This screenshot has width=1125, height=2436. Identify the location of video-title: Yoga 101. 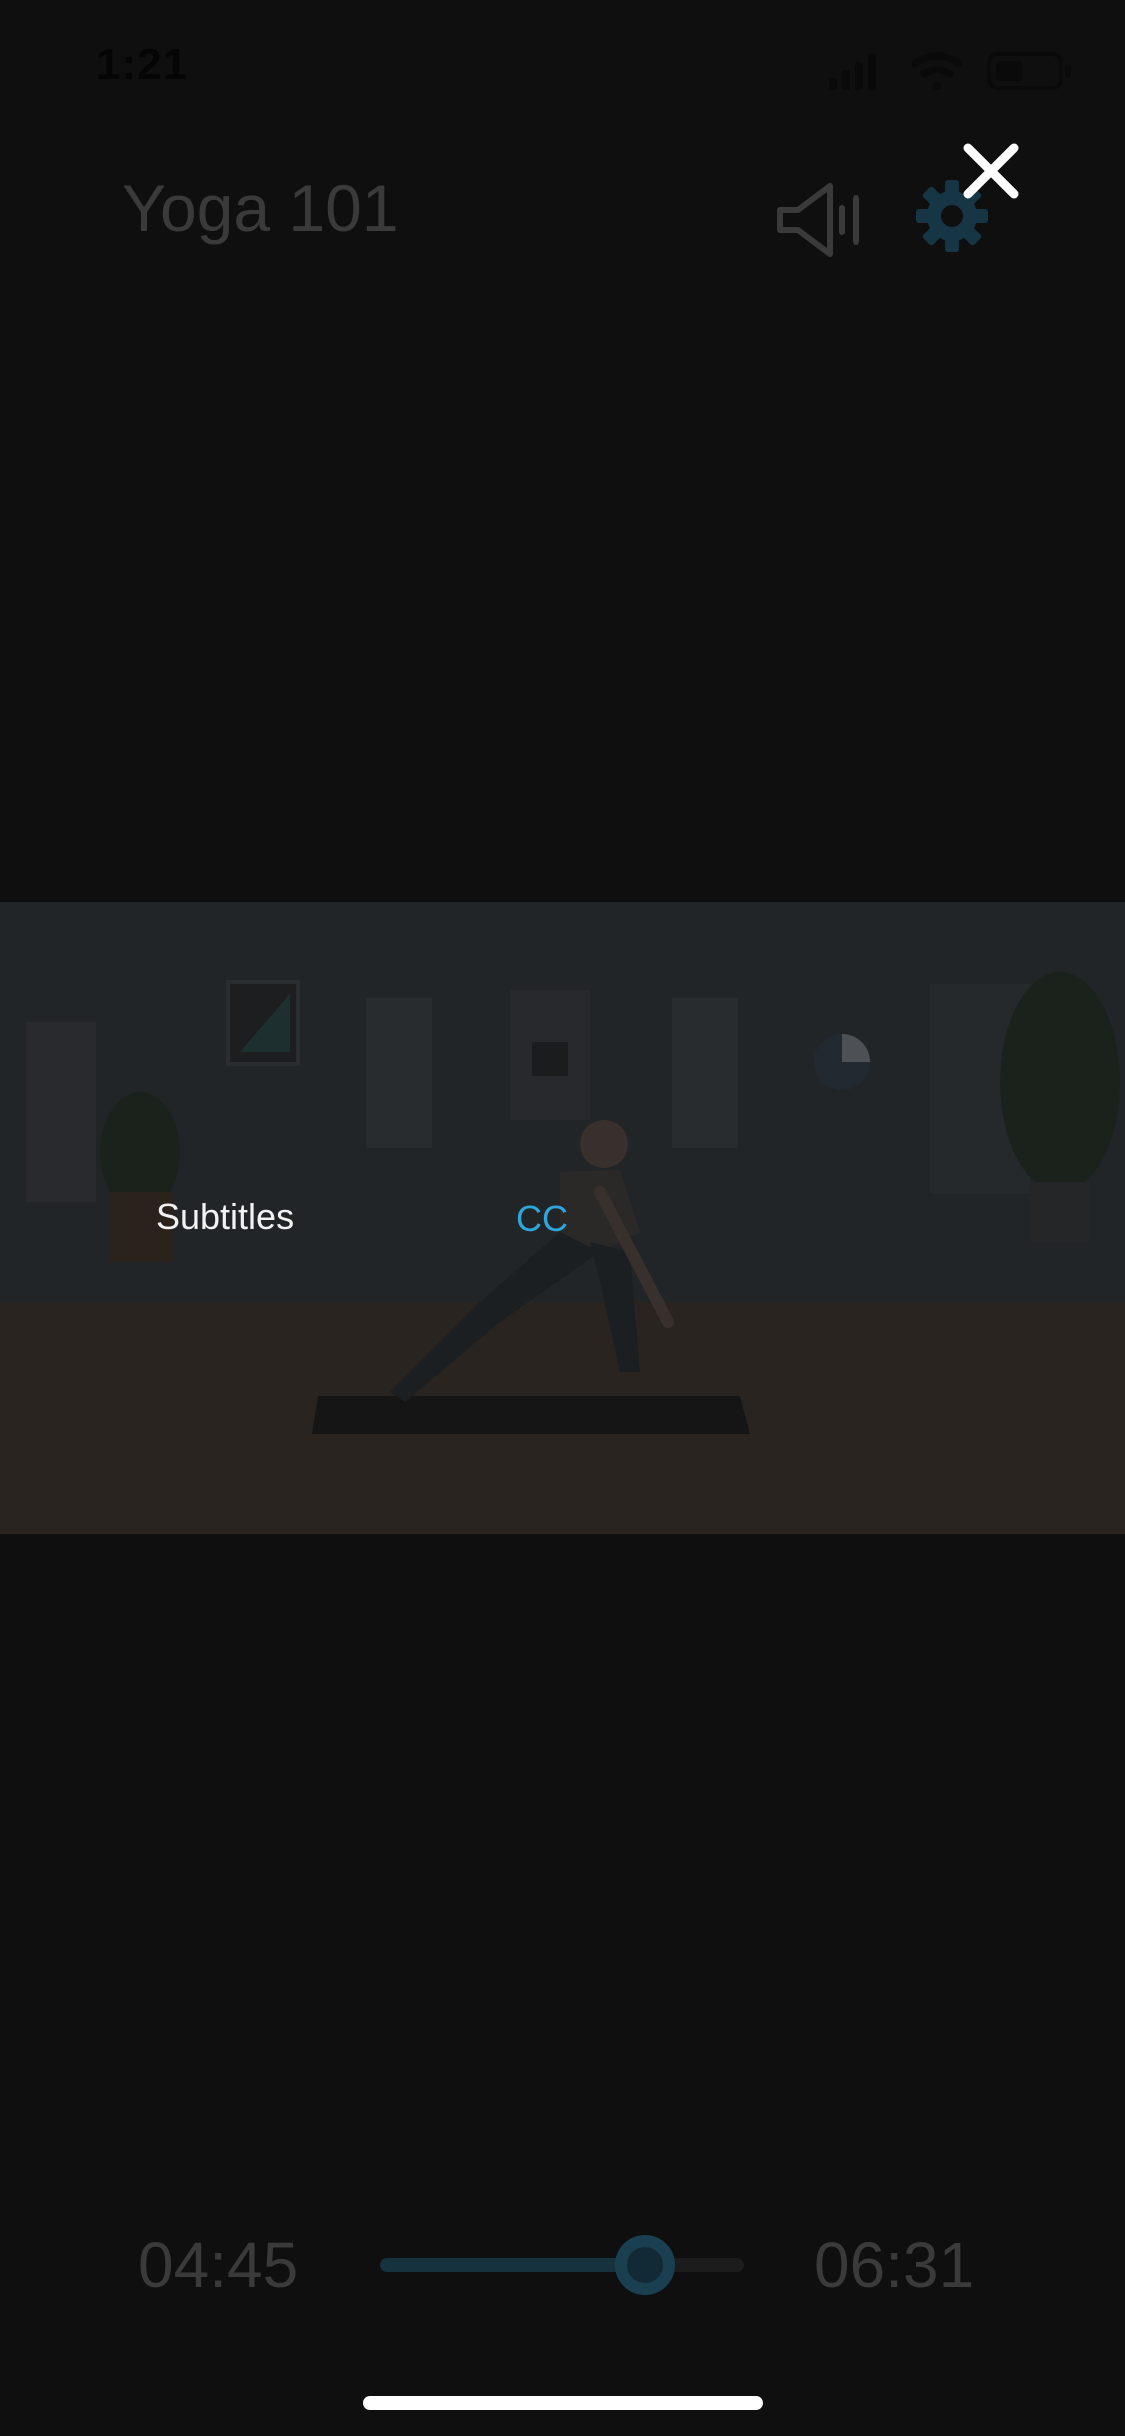
(260, 208).